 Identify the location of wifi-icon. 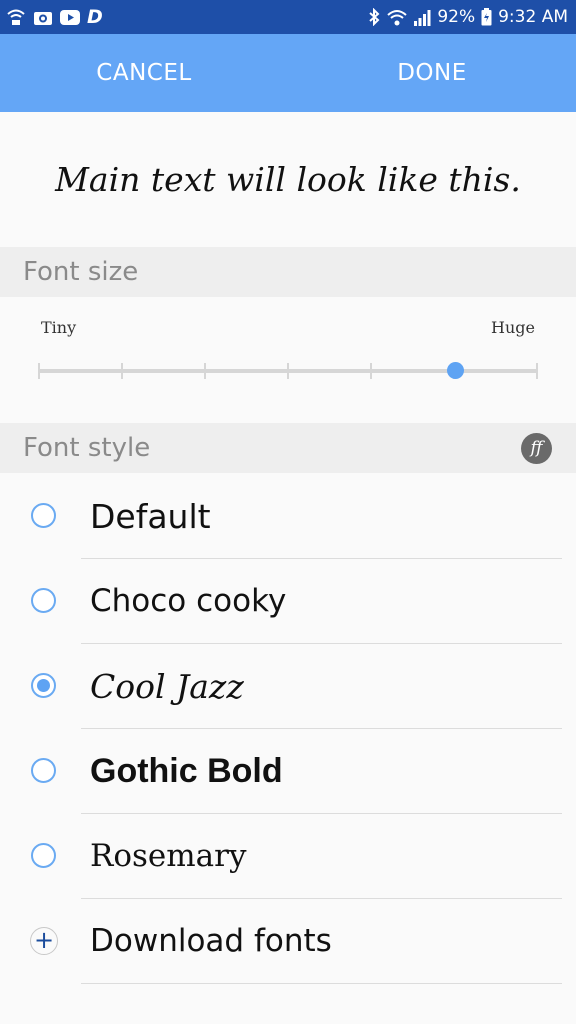
(397, 17).